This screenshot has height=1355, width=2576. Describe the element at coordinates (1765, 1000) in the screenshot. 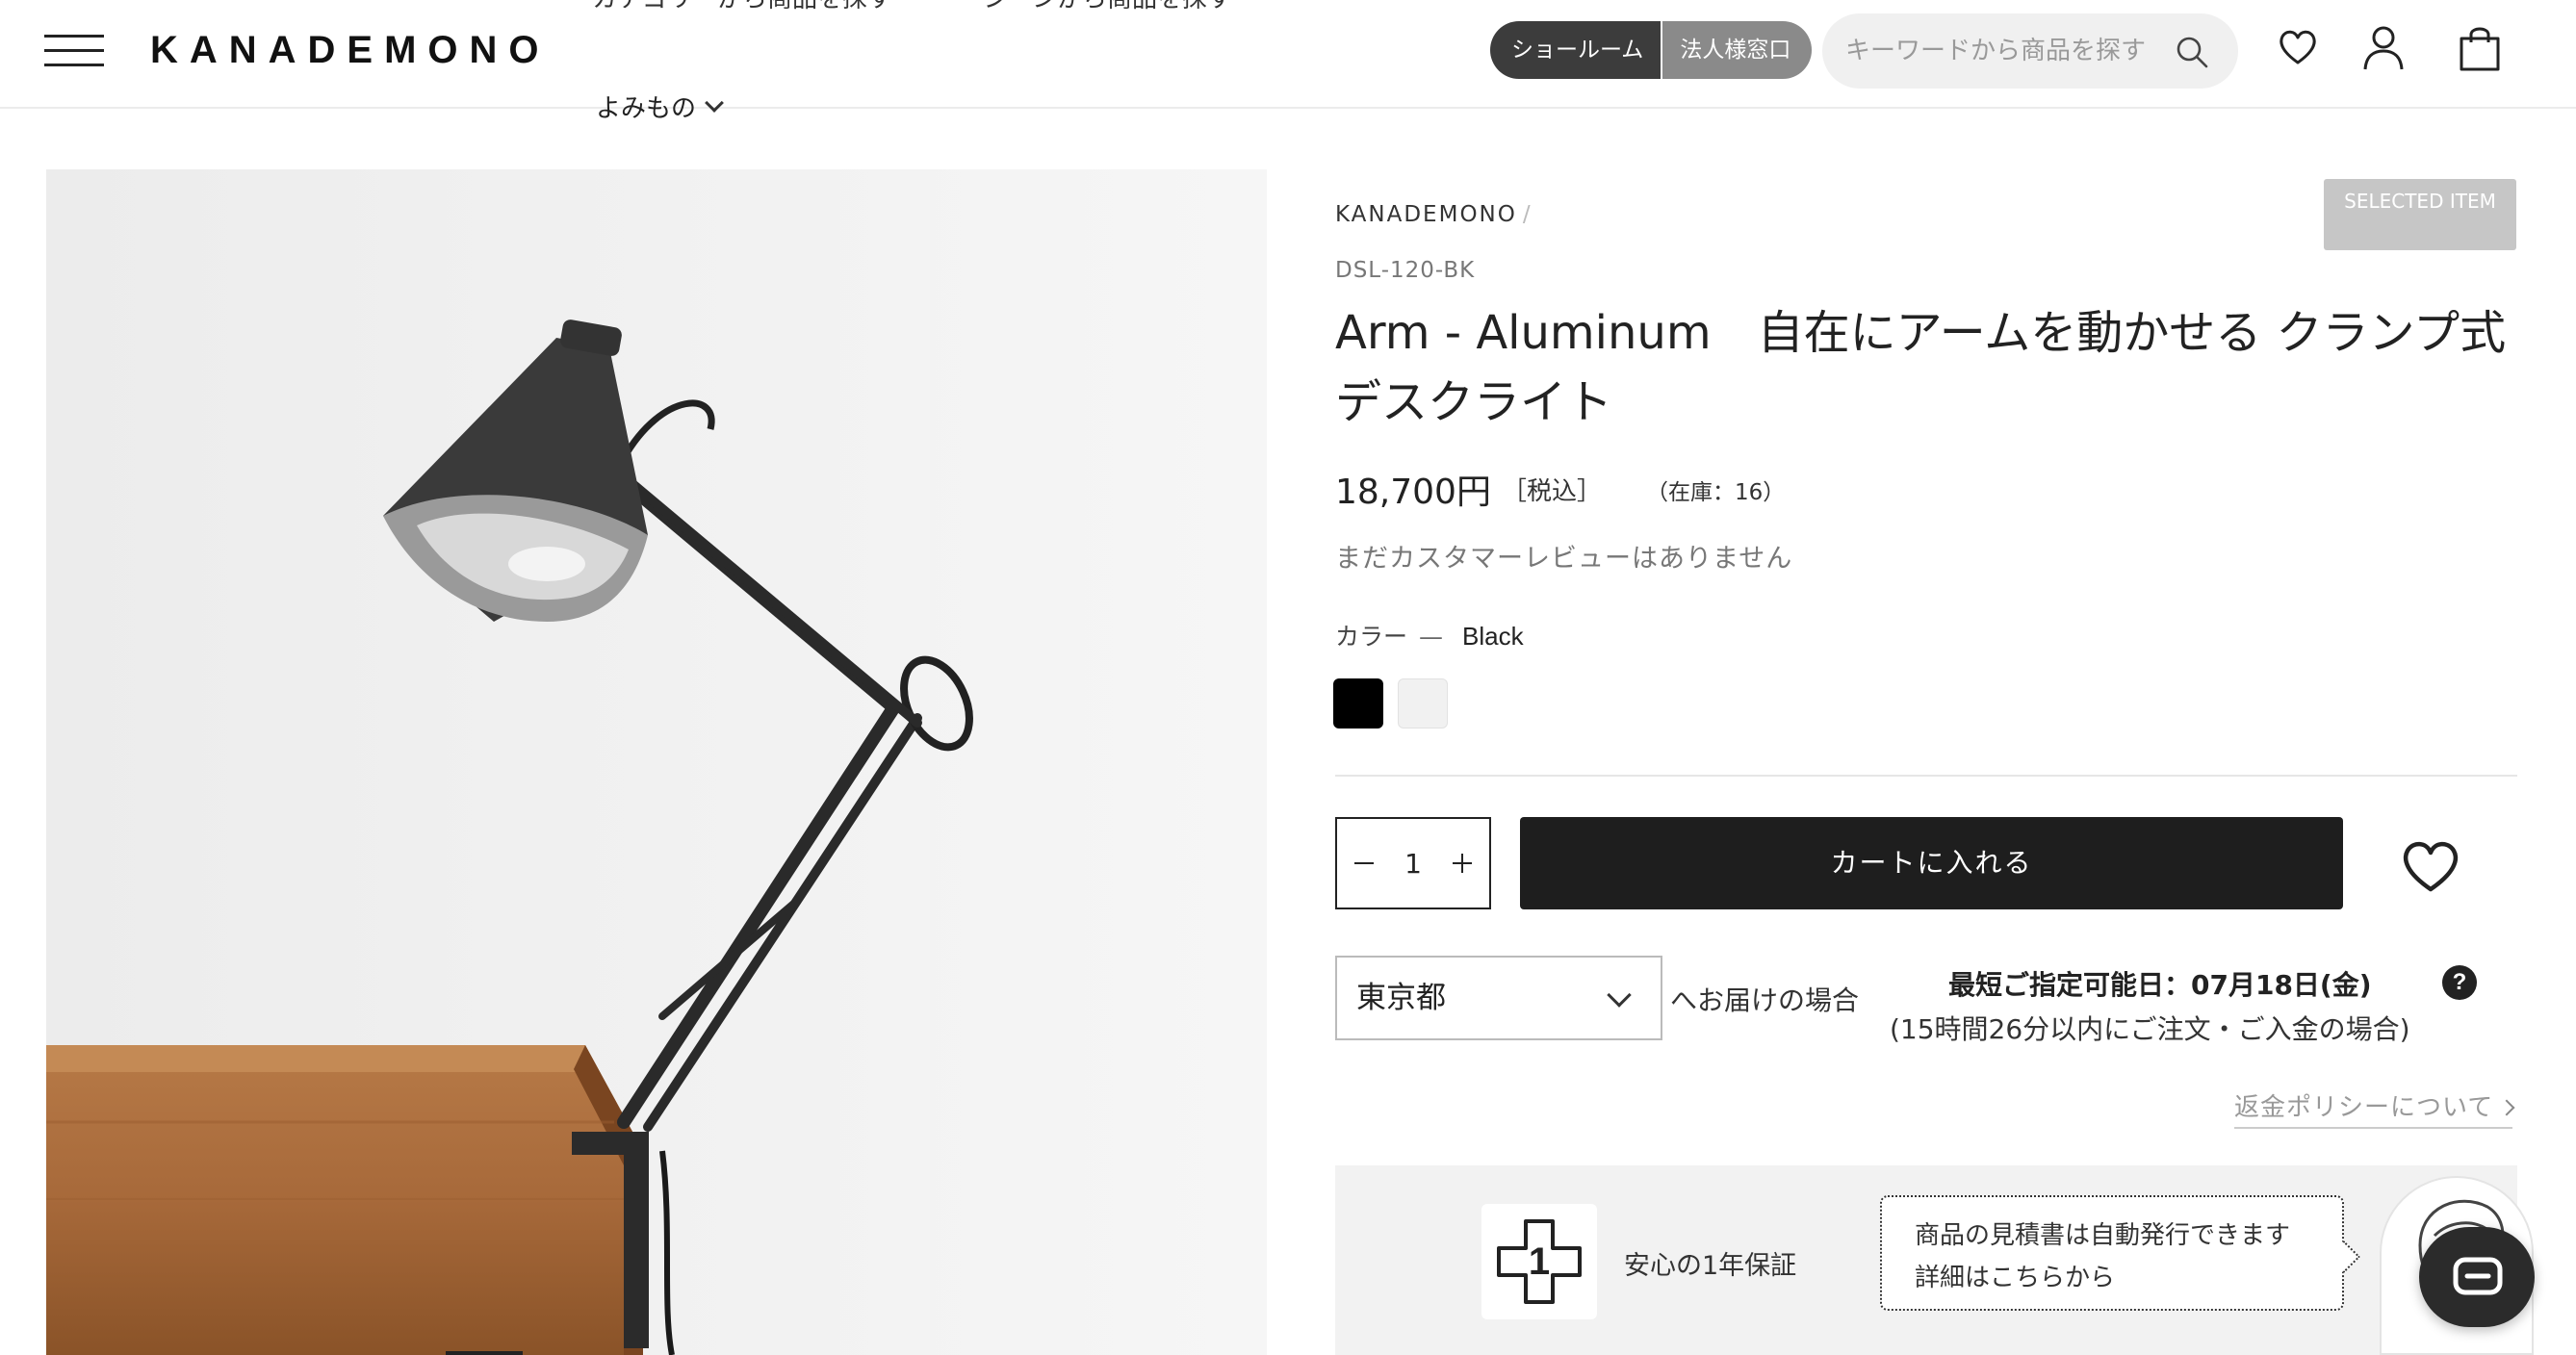

I see `delivery-suffix: へお届けの場合` at that location.